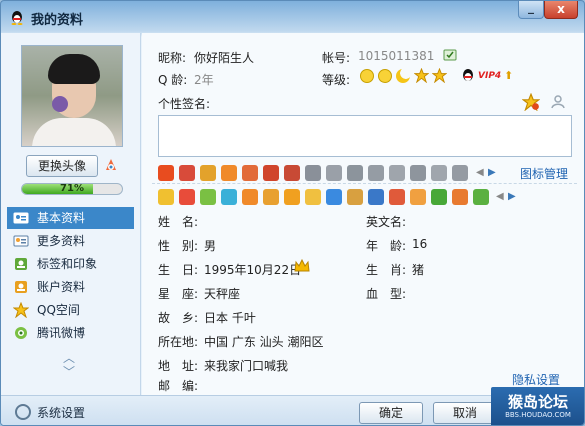 This screenshot has height=426, width=585. I want to click on vip-penguin-icon, so click(468, 75).